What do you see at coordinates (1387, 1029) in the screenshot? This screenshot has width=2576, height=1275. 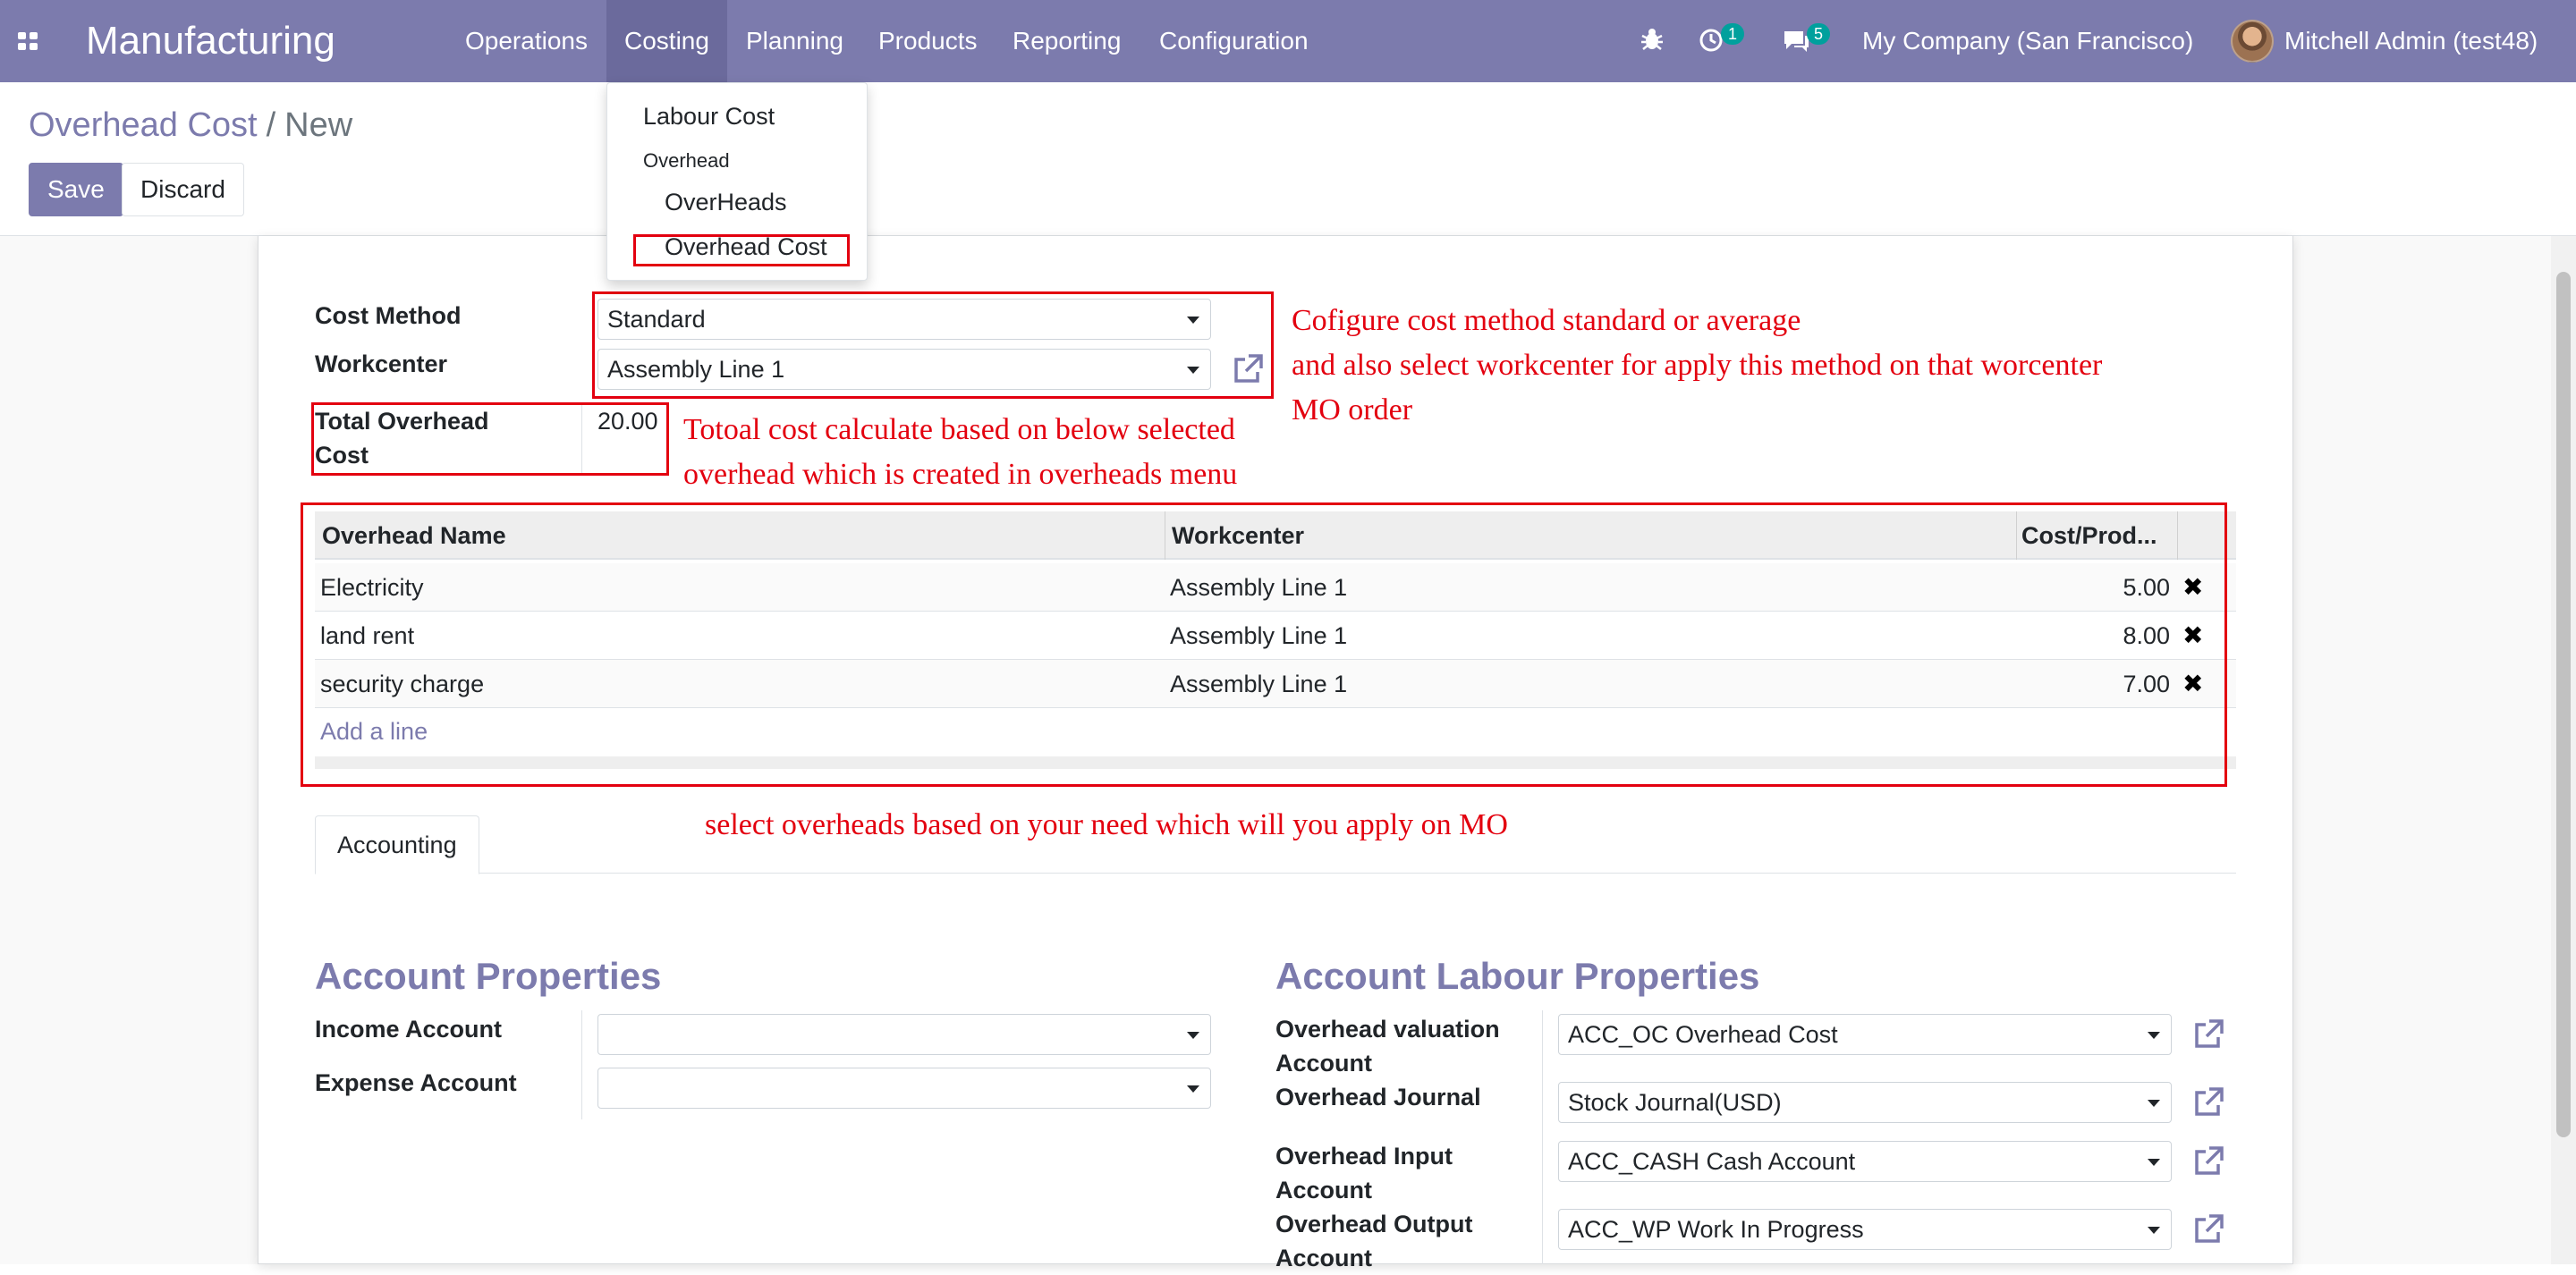 I see `overhead-valuation-label-line1: Overhead valuation` at bounding box center [1387, 1029].